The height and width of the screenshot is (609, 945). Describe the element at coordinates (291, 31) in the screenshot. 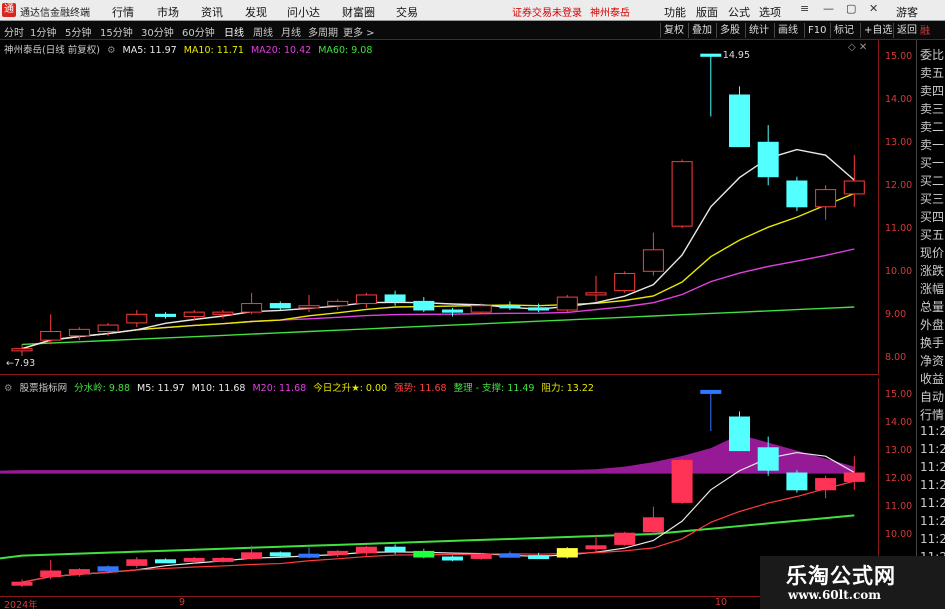

I see `period-month: 月线` at that location.